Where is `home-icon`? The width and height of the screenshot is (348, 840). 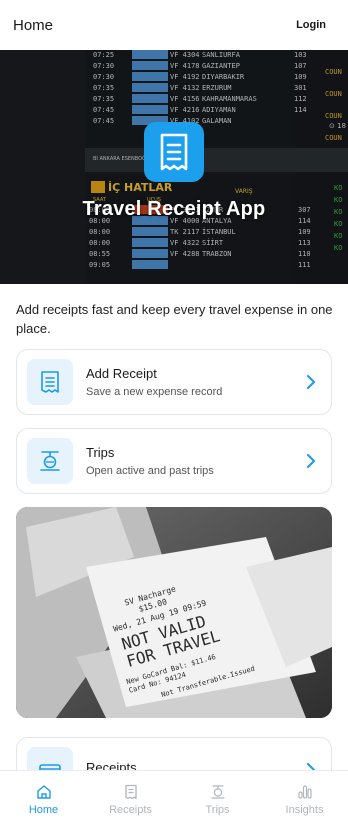
home-icon is located at coordinates (43, 792).